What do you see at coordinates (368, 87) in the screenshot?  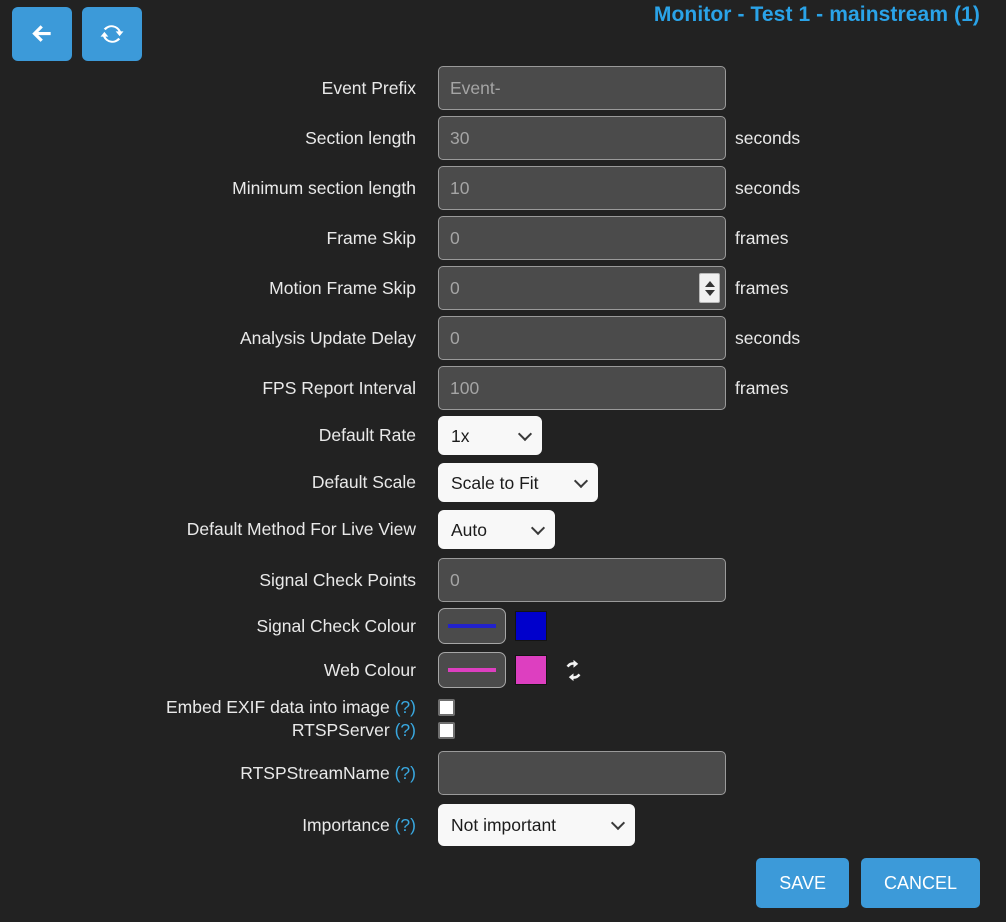 I see `label-event-prefix: Event Prefix` at bounding box center [368, 87].